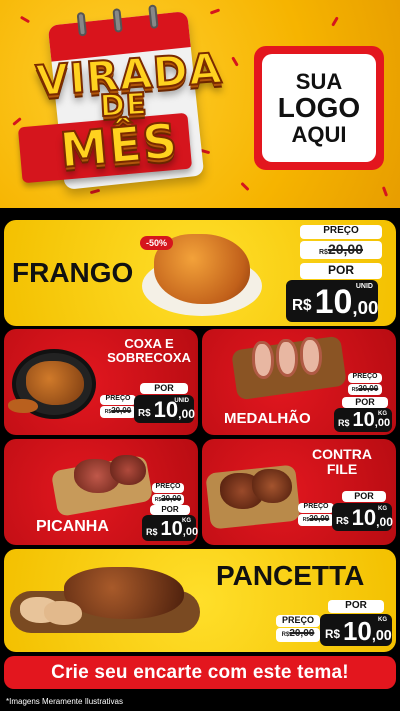 The width and height of the screenshot is (400, 711). I want to click on discount-badge: -50%, so click(157, 243).